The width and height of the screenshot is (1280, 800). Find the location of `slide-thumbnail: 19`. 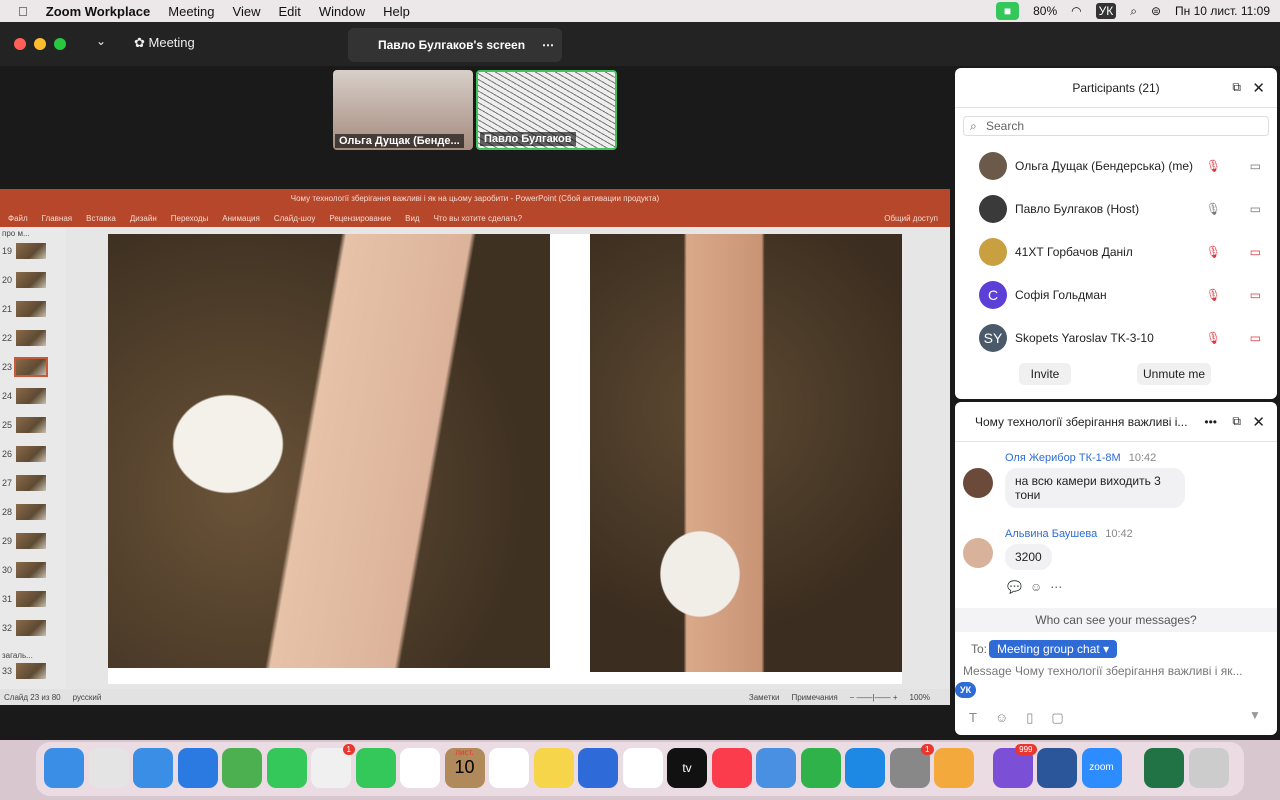

slide-thumbnail: 19 is located at coordinates (24, 251).